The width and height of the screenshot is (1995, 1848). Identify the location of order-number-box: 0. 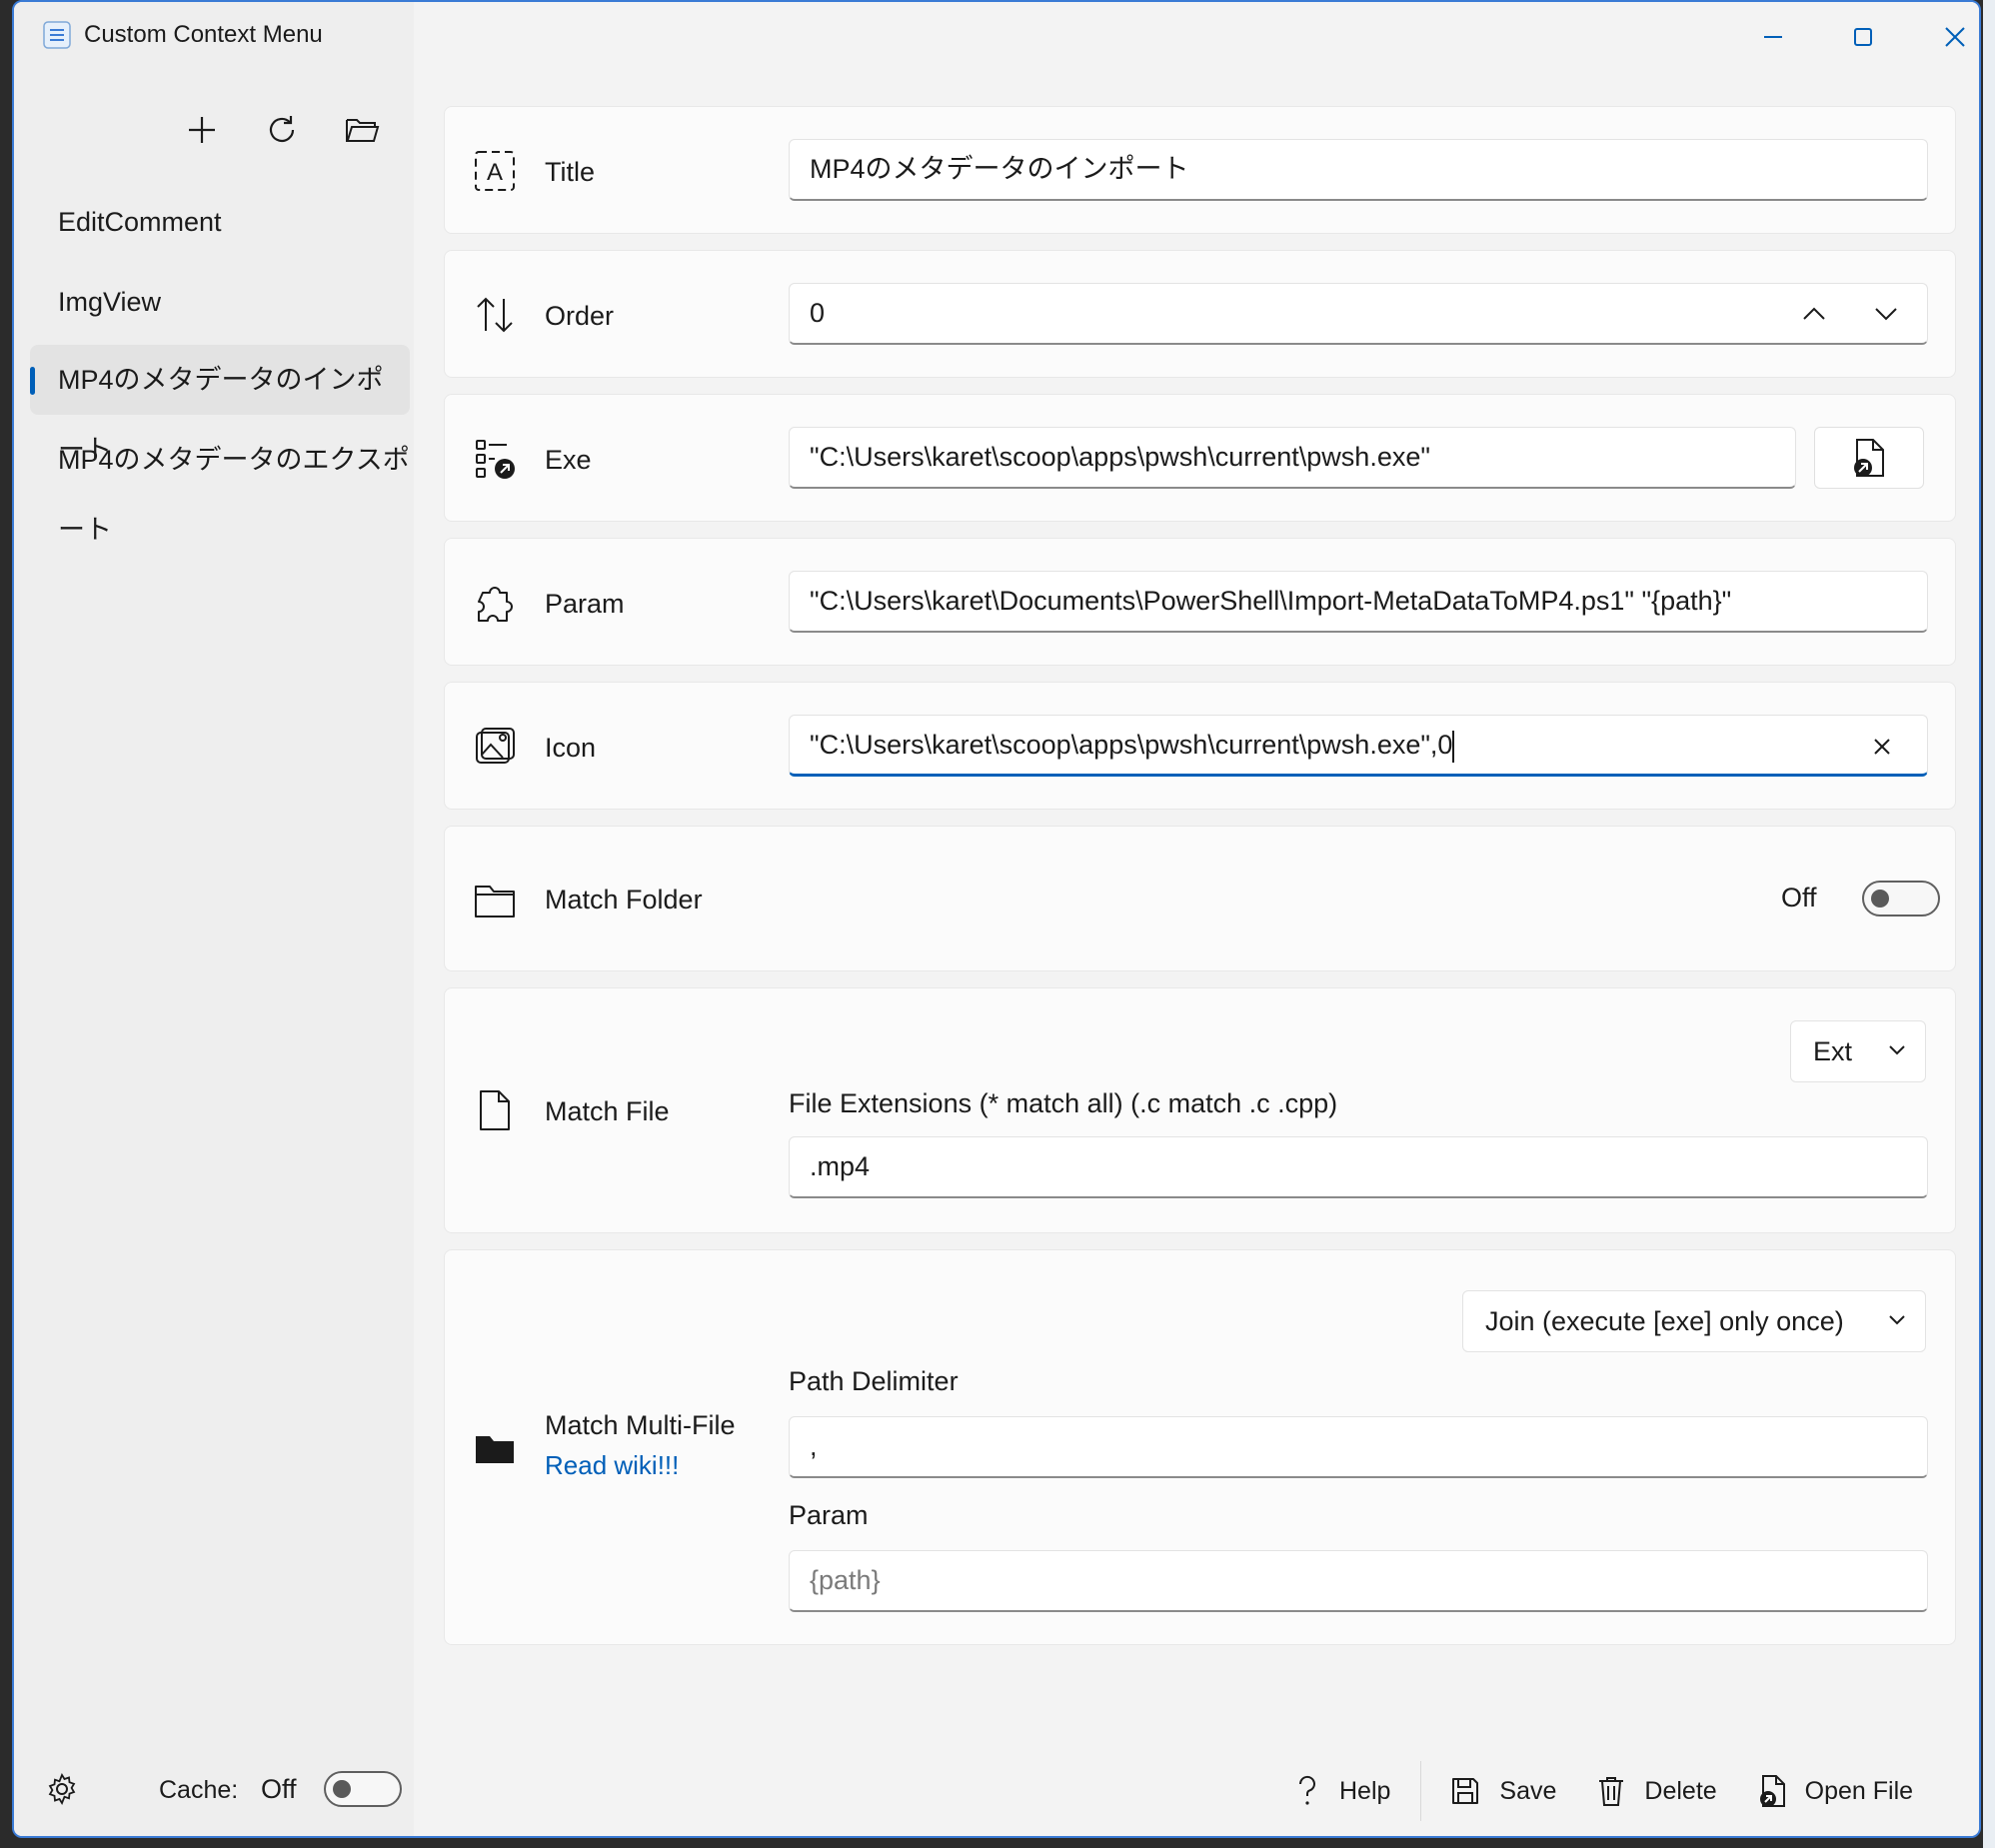
(1358, 314).